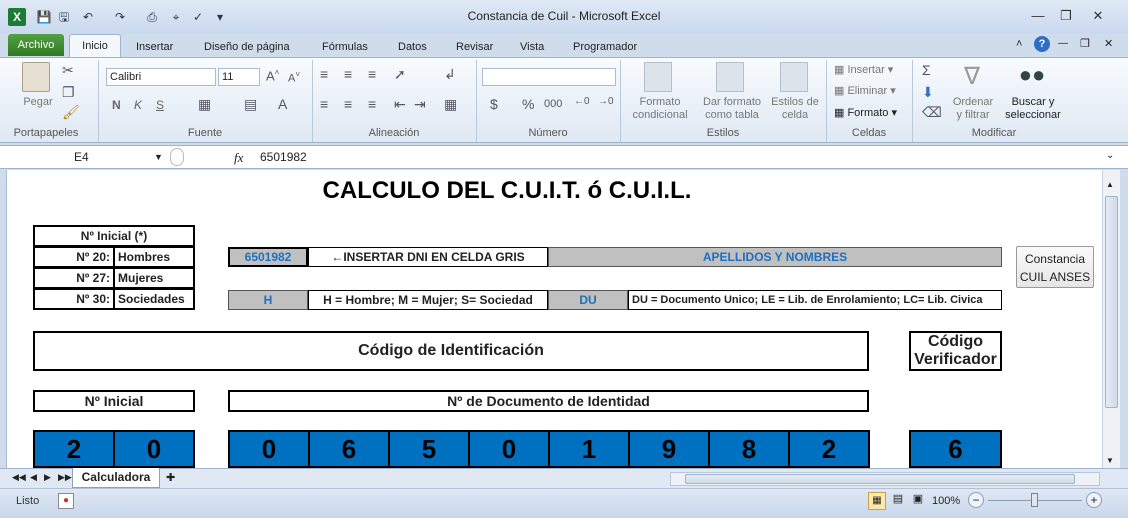 This screenshot has height=518, width=1128. What do you see at coordinates (732, 102) in the screenshot?
I see `format-table-line1: Dar formato` at bounding box center [732, 102].